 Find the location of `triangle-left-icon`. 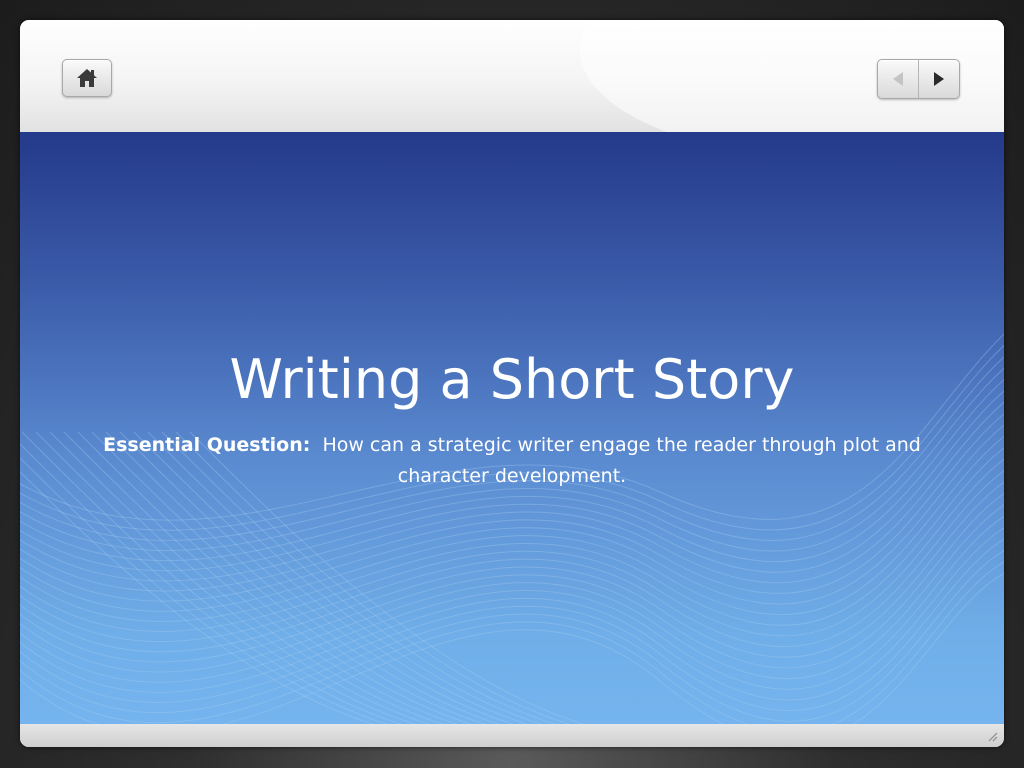

triangle-left-icon is located at coordinates (898, 79).